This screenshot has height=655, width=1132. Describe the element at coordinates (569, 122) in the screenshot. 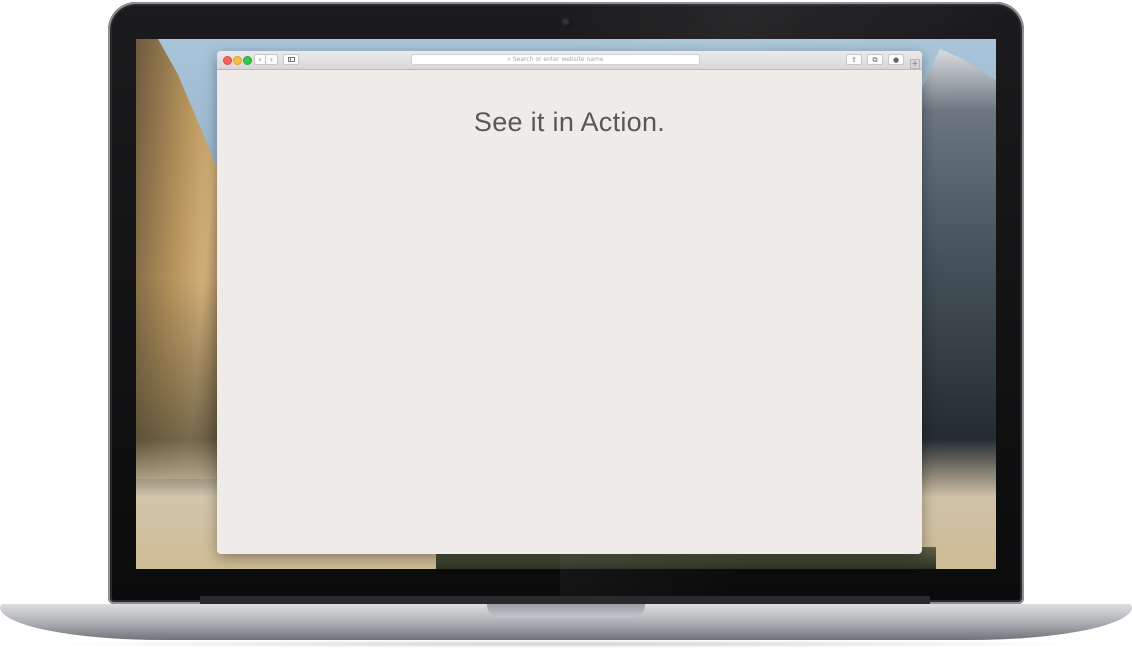

I see `page-headline: See it in Action.` at that location.